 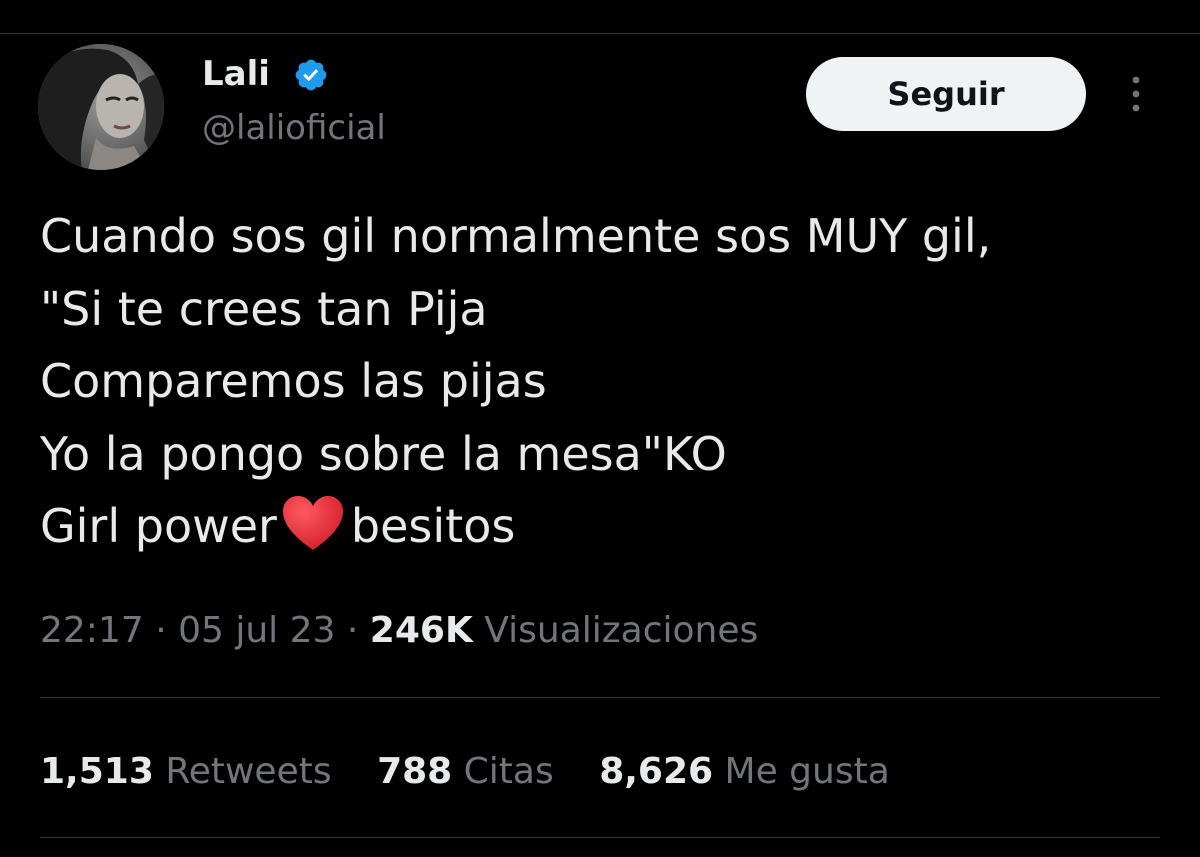 What do you see at coordinates (1136, 94) in the screenshot?
I see `more-vertical-icon` at bounding box center [1136, 94].